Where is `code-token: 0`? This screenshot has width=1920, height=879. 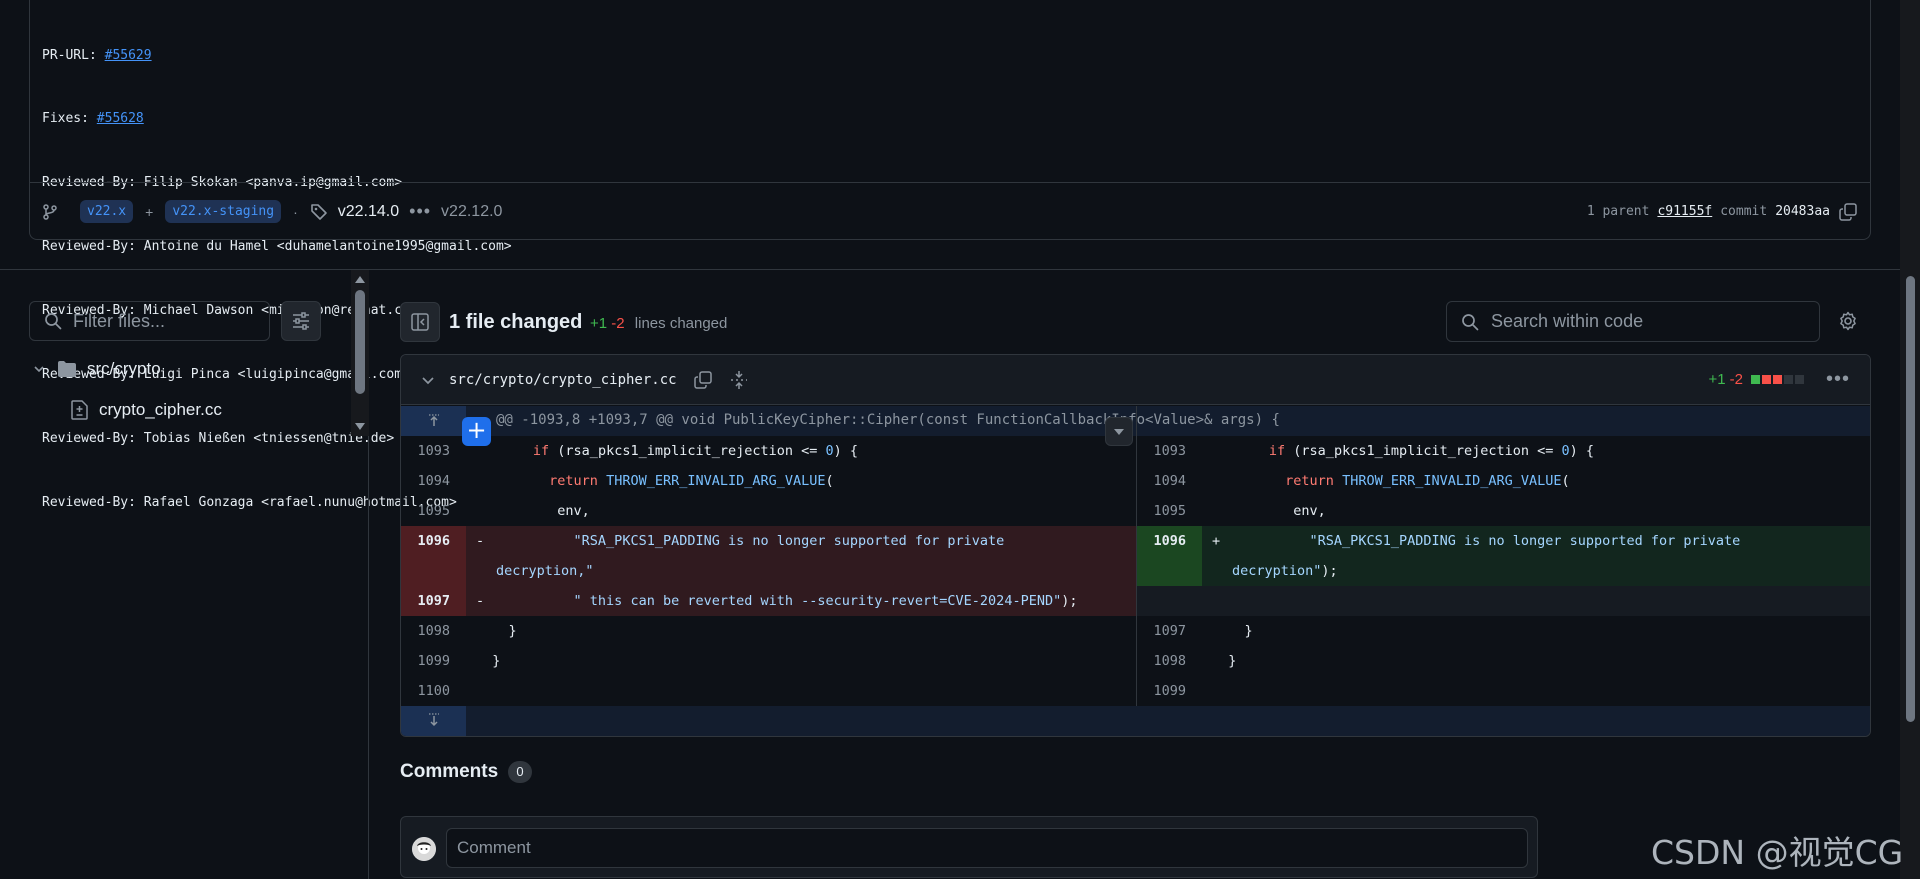
code-token: 0 is located at coordinates (829, 451).